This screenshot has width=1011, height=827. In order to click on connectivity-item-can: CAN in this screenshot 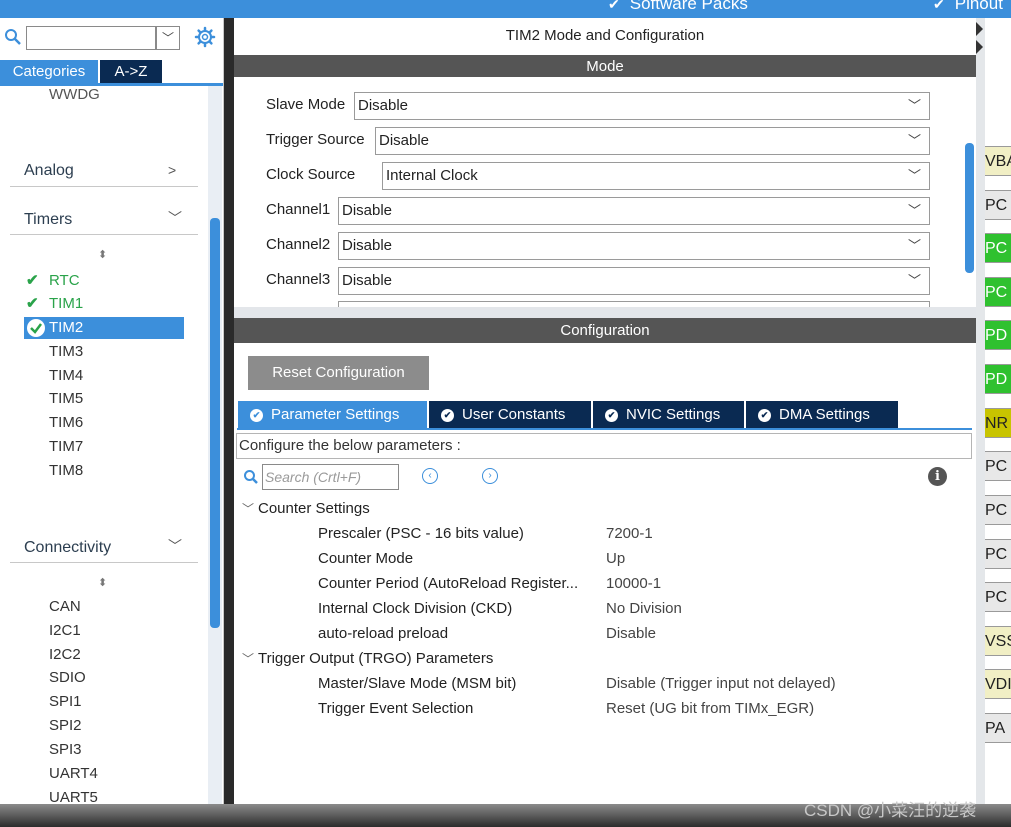, I will do `click(65, 606)`.